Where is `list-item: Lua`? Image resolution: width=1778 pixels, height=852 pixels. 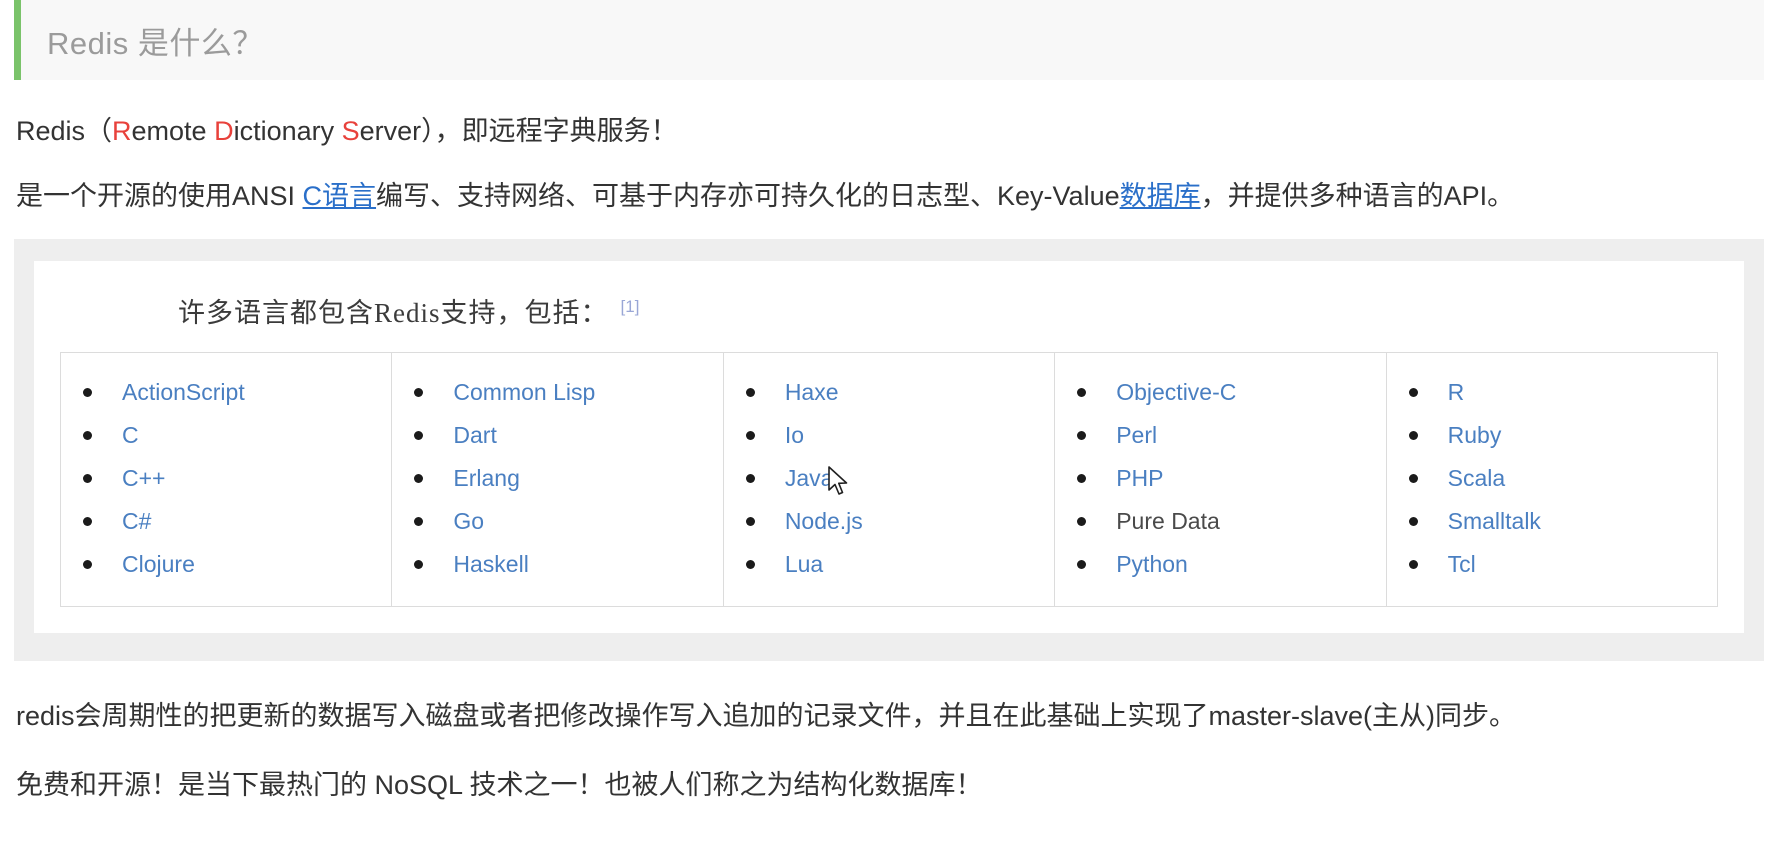 list-item: Lua is located at coordinates (889, 564).